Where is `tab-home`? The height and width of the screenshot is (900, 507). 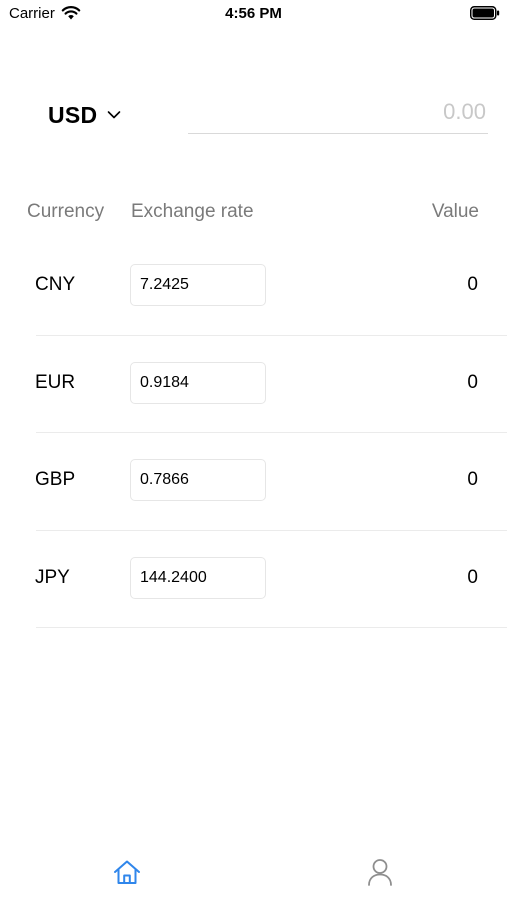
tab-home is located at coordinates (127, 872).